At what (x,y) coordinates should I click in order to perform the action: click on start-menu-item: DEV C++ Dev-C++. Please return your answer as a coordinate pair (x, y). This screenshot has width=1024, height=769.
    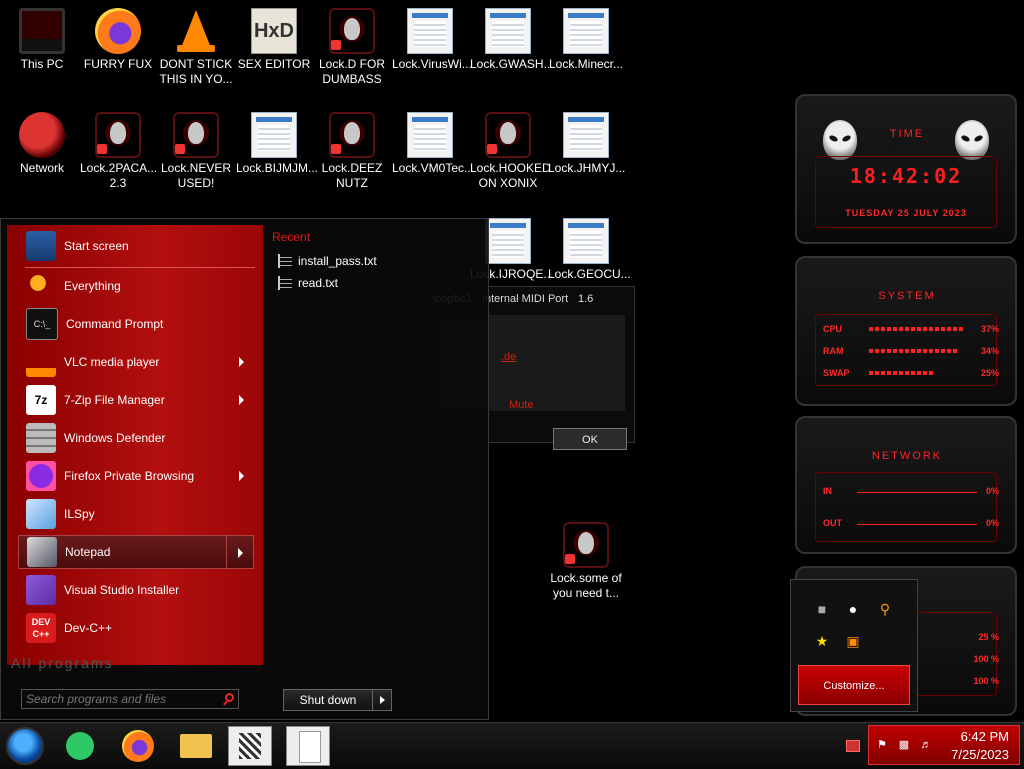
    Looking at the image, I should click on (136, 628).